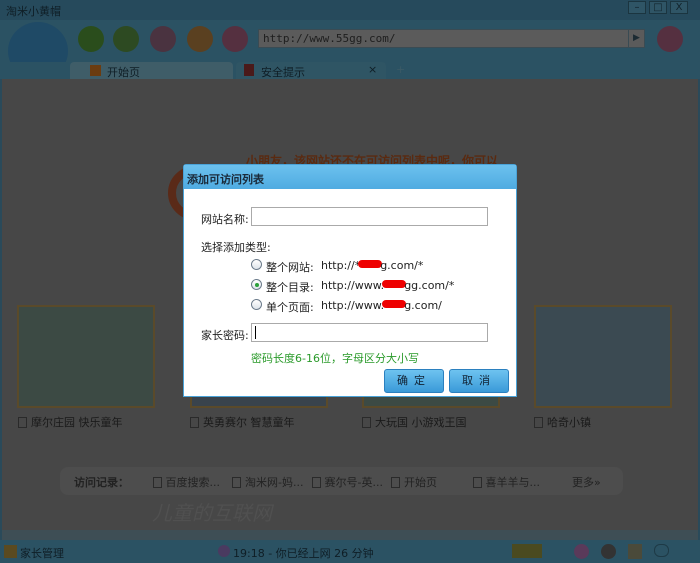  What do you see at coordinates (33, 11) in the screenshot?
I see `window-title: 淘米小黄帽` at bounding box center [33, 11].